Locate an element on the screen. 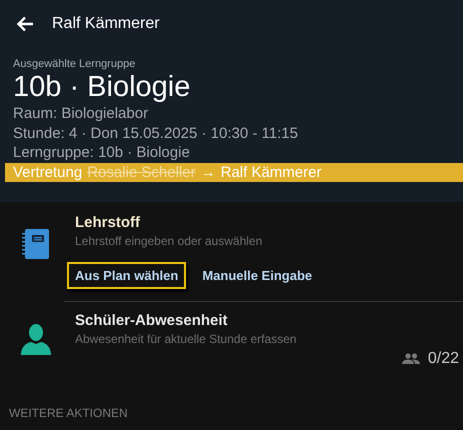 This screenshot has width=463, height=430. app-bar-title: Ralf Kämmerer is located at coordinates (106, 24).